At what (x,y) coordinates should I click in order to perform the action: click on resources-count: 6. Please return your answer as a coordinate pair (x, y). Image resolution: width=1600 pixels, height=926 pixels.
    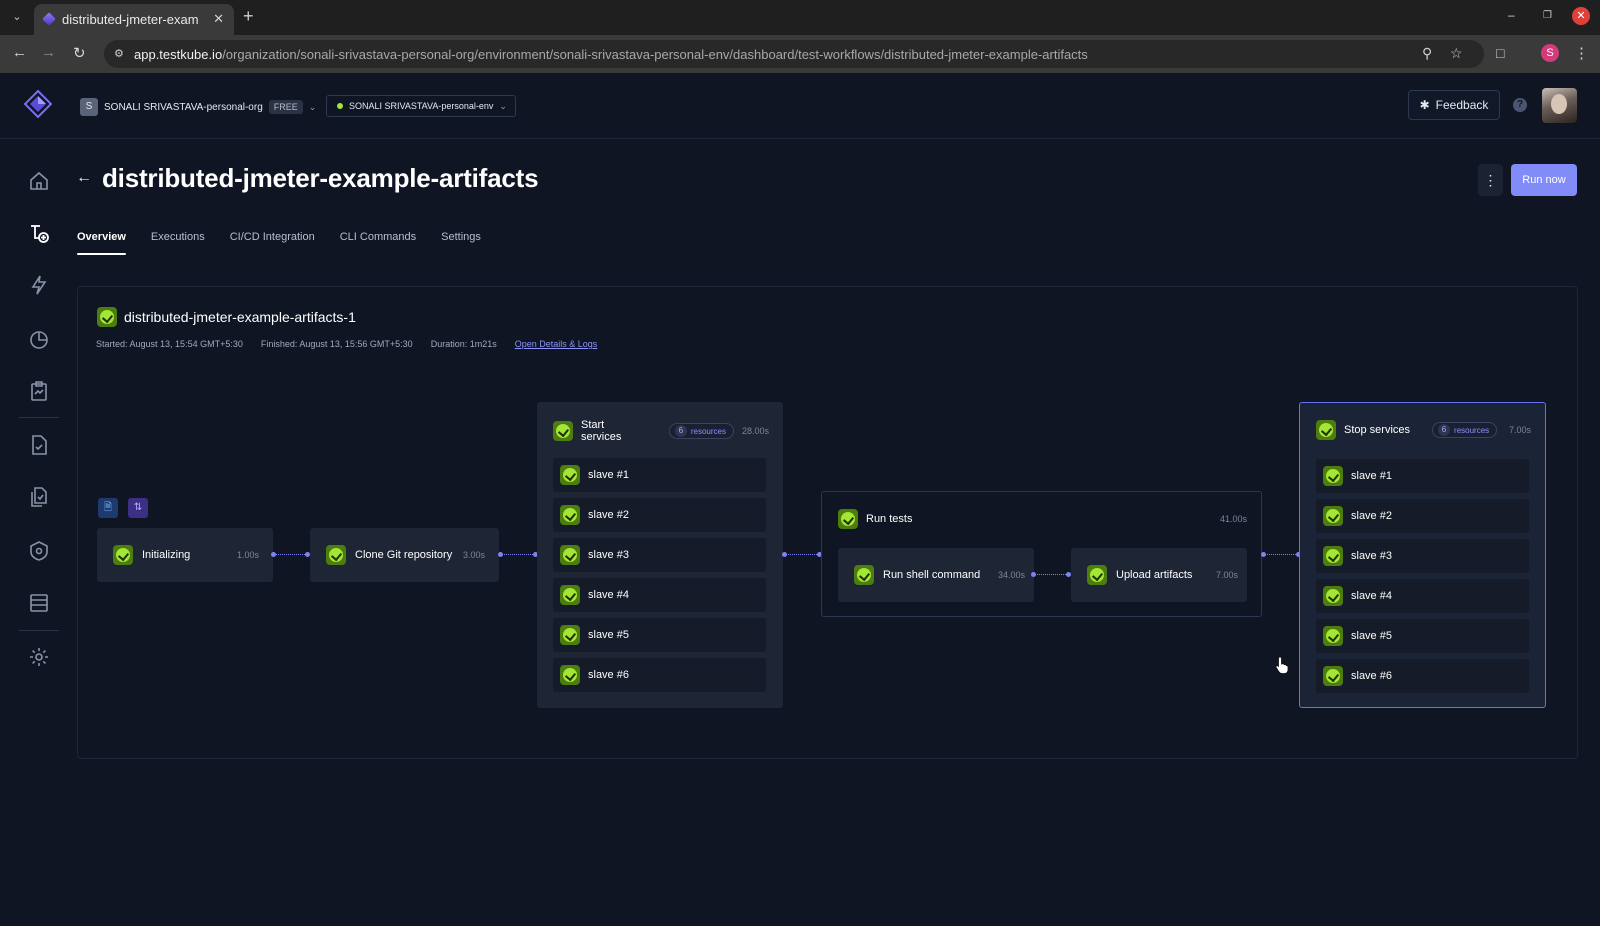
    Looking at the image, I should click on (680, 431).